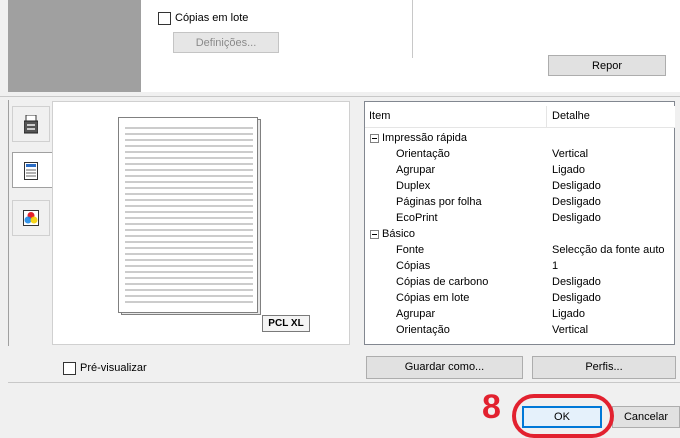 Image resolution: width=680 pixels, height=438 pixels. Describe the element at coordinates (340, 96) in the screenshot. I see `horizontal-separator` at that location.